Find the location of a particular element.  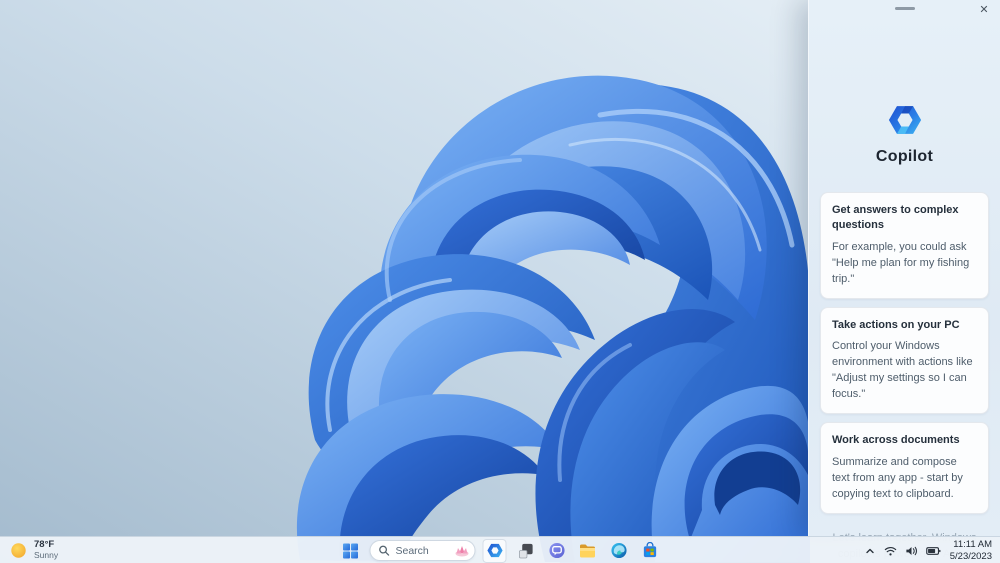

file-explorer-icon is located at coordinates (587, 550).